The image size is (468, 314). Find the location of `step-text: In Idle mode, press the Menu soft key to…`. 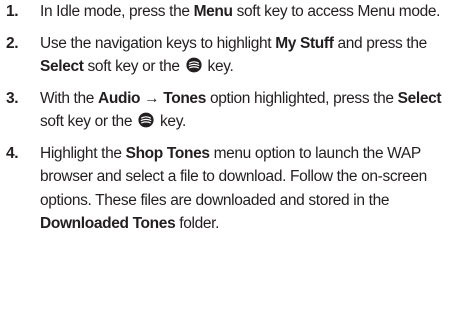

step-text: In Idle mode, press the Menu soft key to… is located at coordinates (249, 12).